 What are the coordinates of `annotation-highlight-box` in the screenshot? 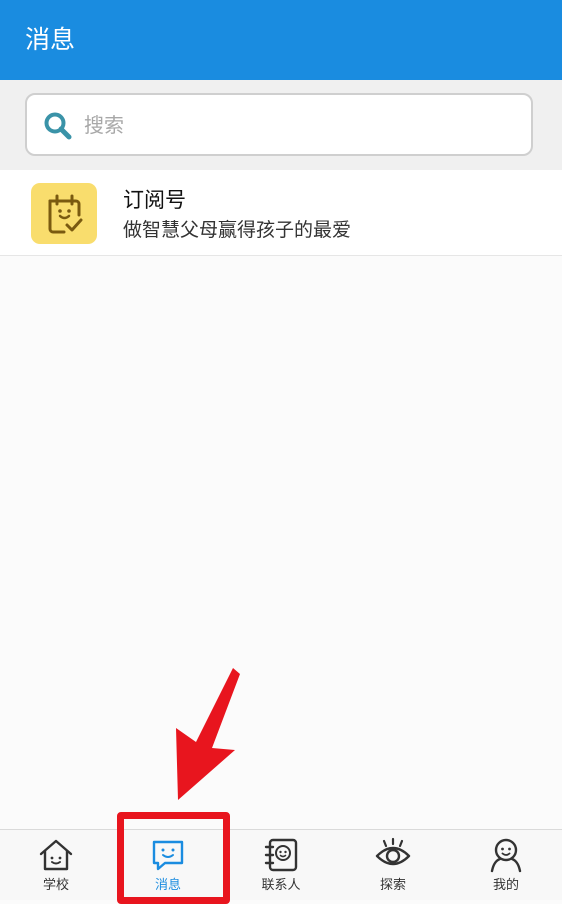 It's located at (173, 858).